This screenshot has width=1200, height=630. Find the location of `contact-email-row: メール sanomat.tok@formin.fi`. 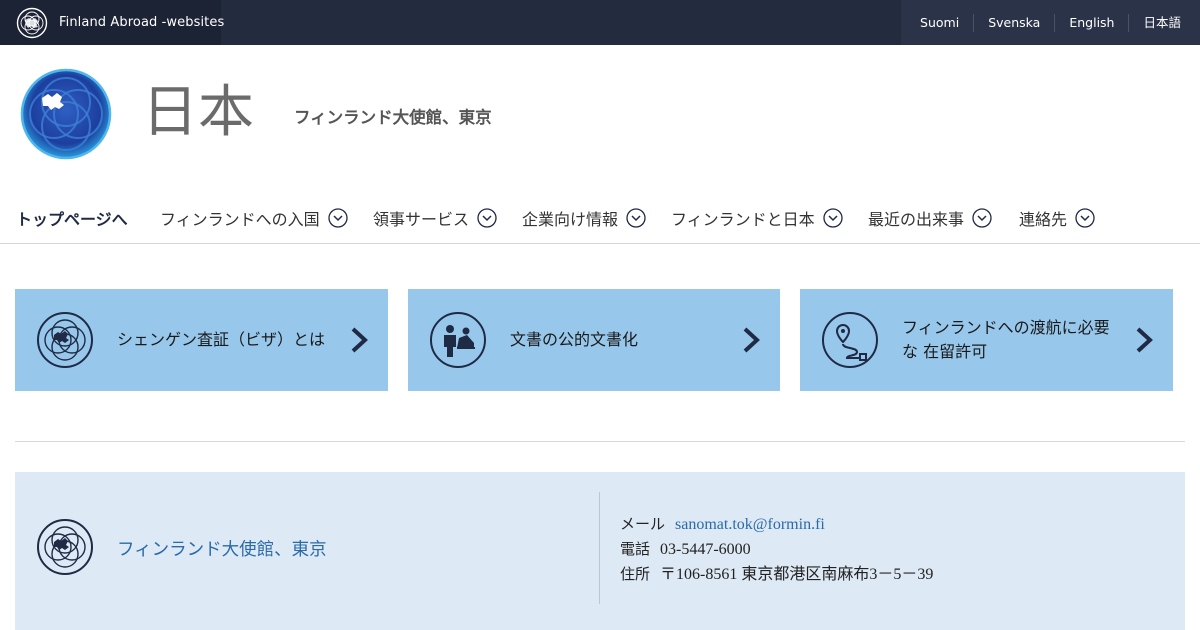

contact-email-row: メール sanomat.tok@formin.fi is located at coordinates (776, 524).